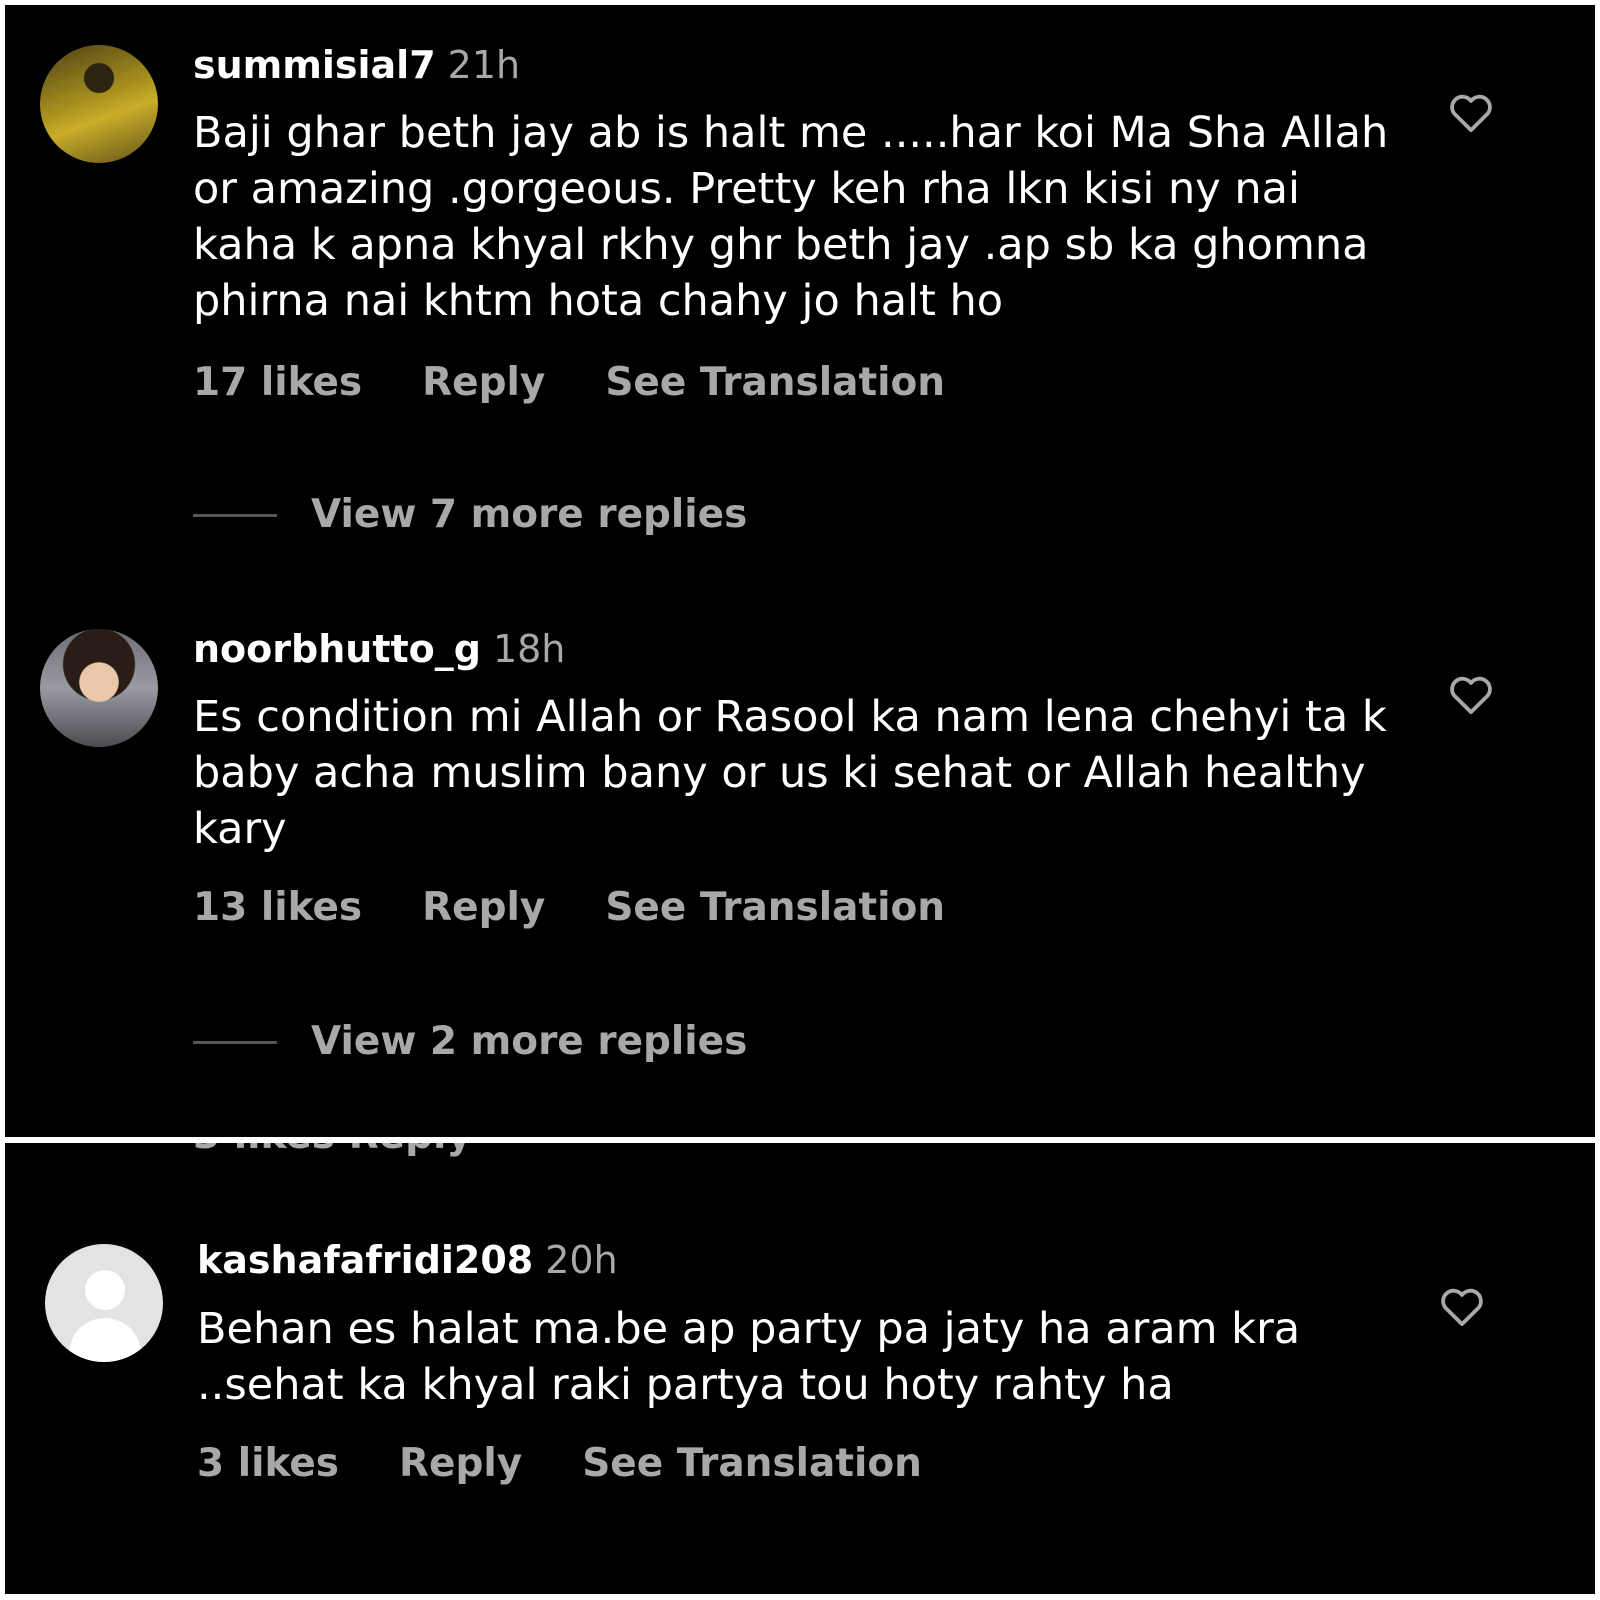  I want to click on username: kashafafridi208, so click(365, 1260).